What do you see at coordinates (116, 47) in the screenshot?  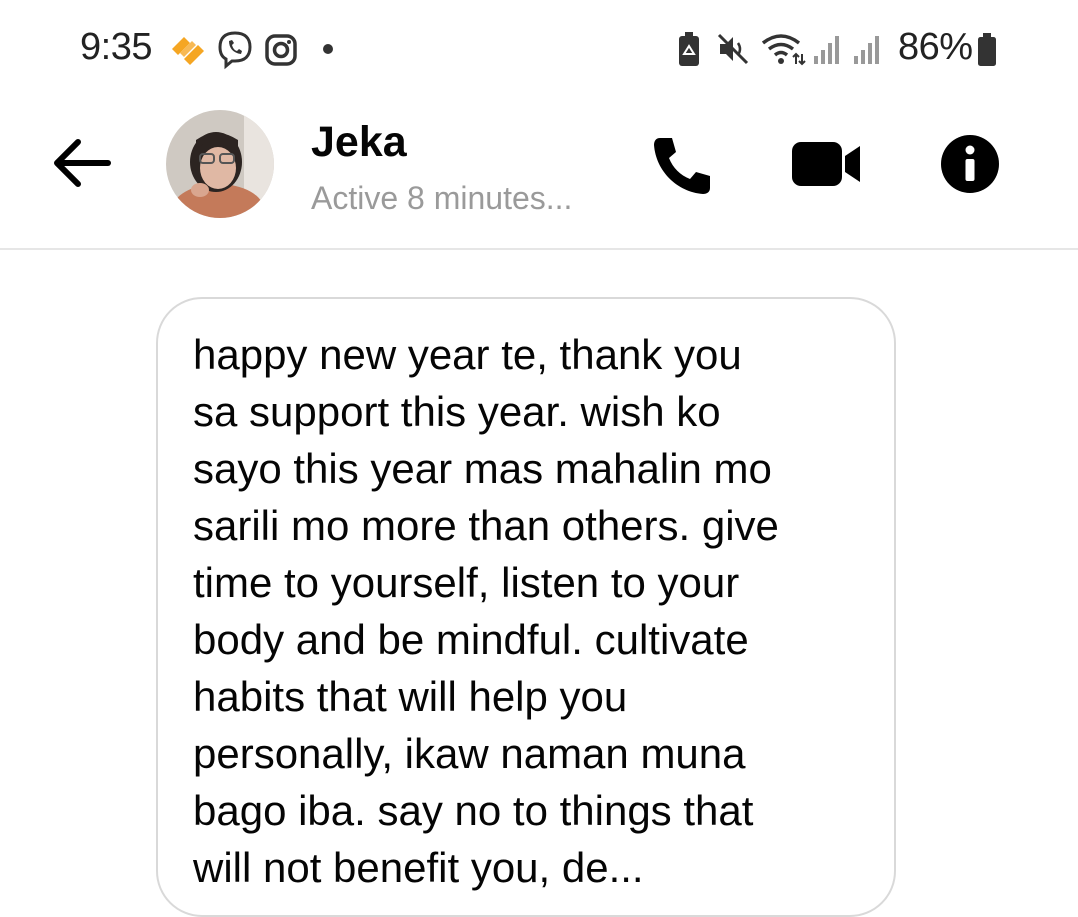 I see `status-time: 9:35` at bounding box center [116, 47].